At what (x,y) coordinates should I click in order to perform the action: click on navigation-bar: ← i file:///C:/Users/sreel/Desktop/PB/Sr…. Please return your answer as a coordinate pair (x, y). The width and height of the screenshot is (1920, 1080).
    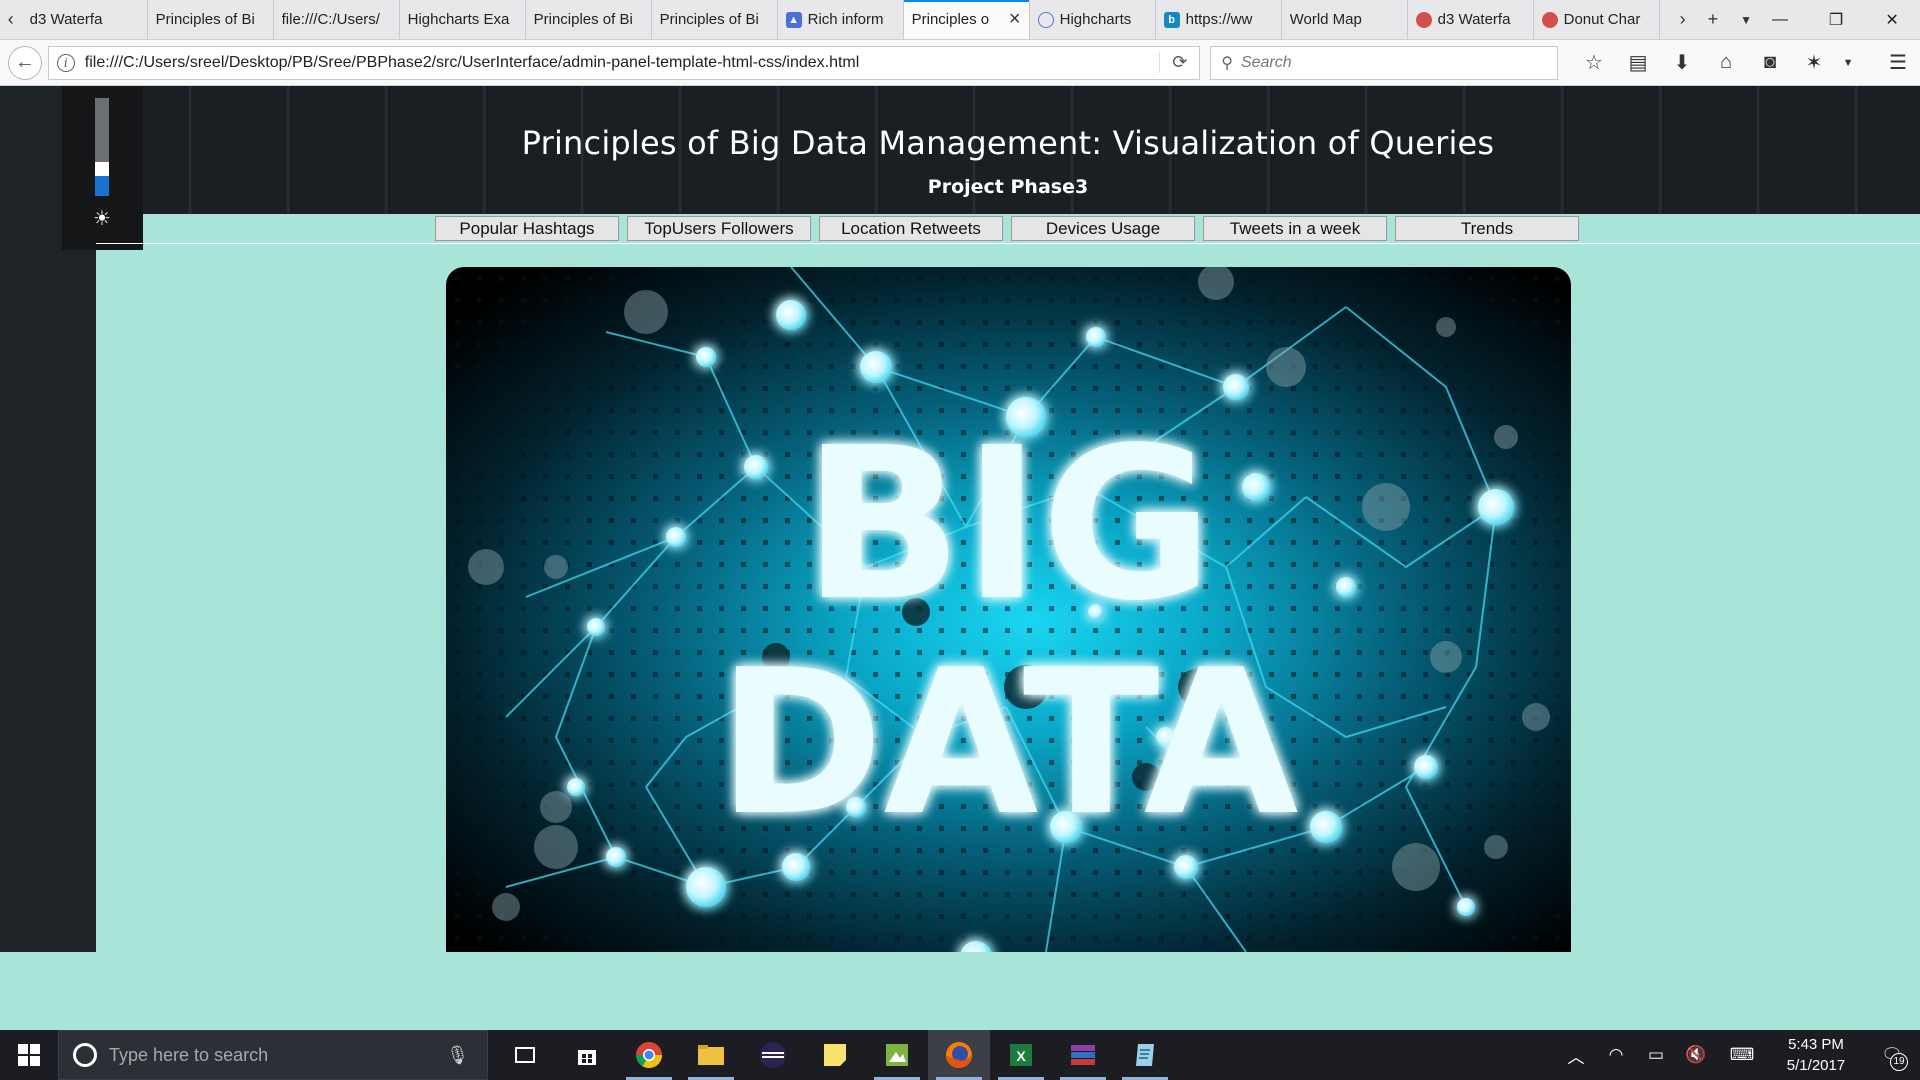
    Looking at the image, I should click on (960, 63).